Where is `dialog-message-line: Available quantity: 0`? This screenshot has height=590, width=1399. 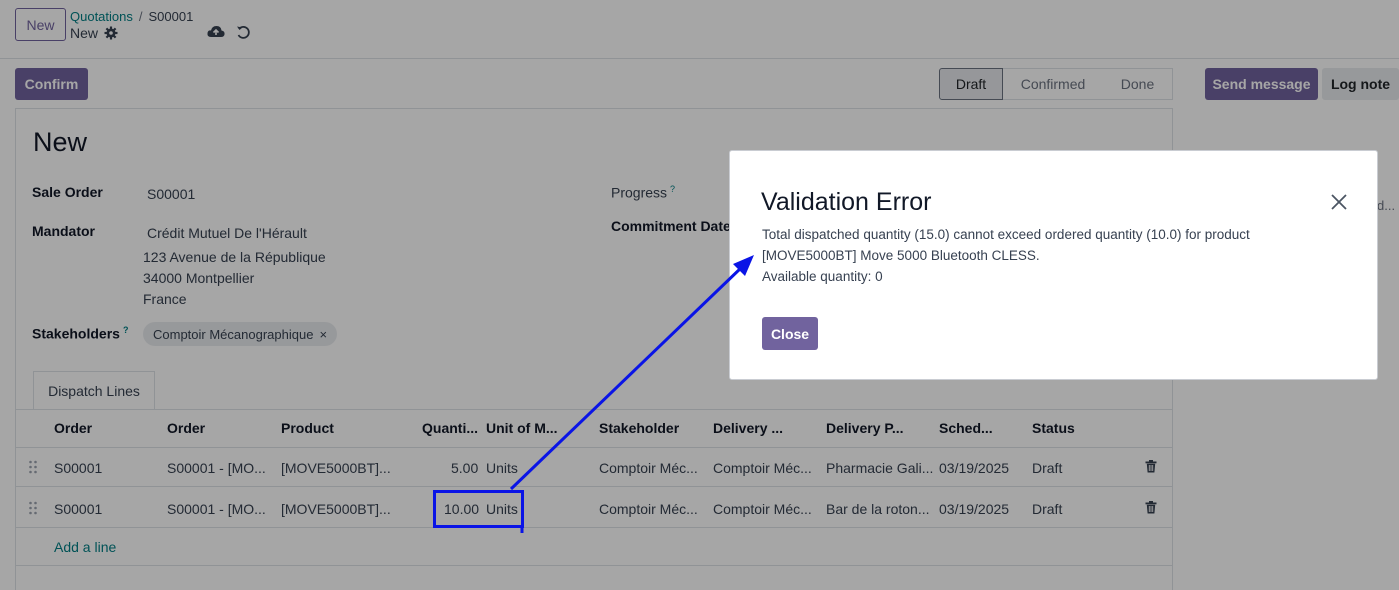
dialog-message-line: Available quantity: 0 is located at coordinates (822, 276).